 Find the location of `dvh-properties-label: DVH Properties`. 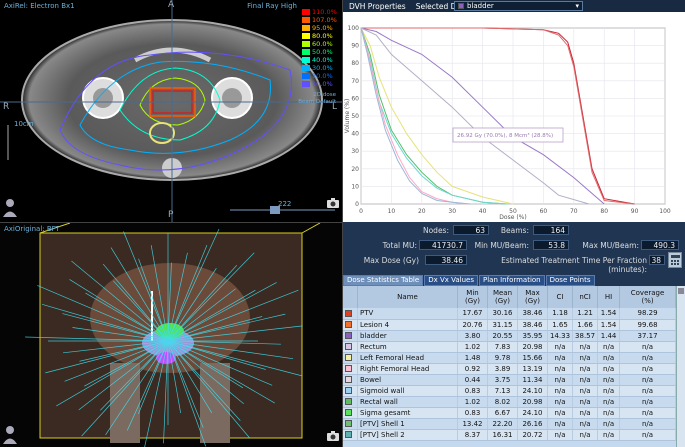

dvh-properties-label: DVH Properties is located at coordinates (377, 6).